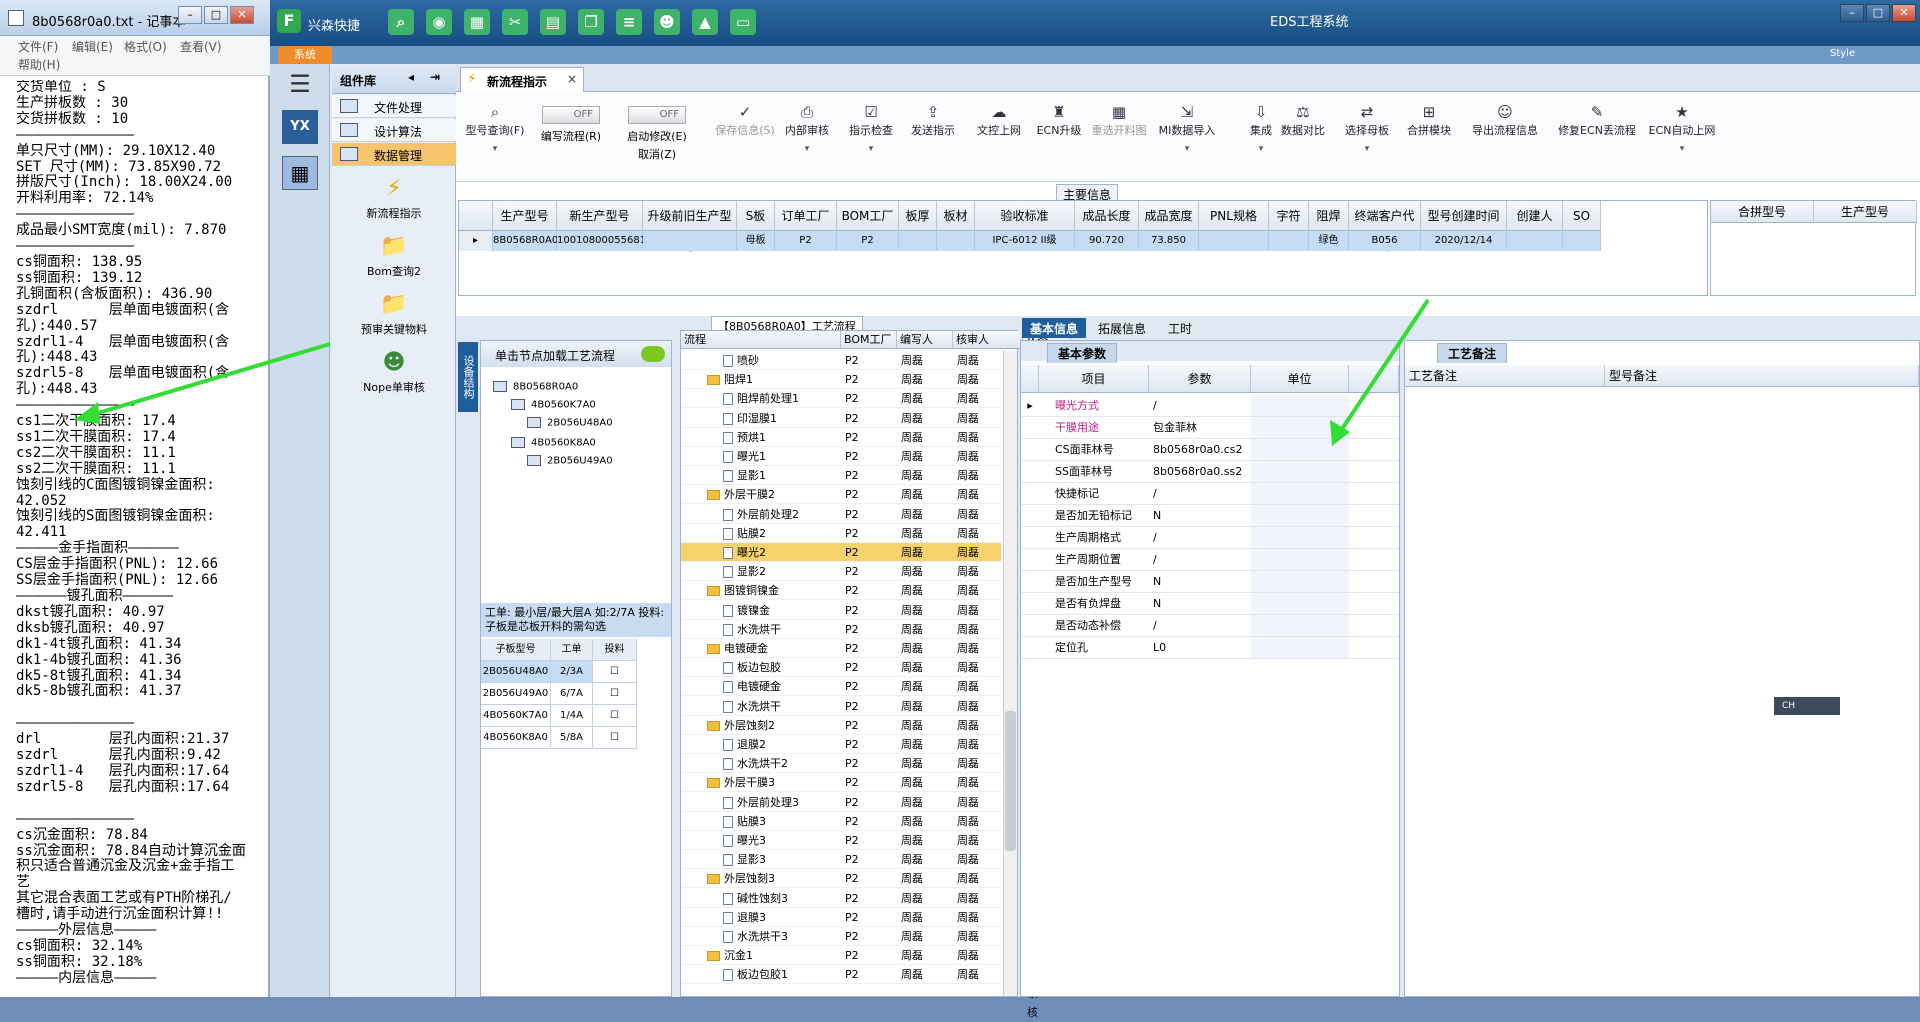 The height and width of the screenshot is (1022, 1920). What do you see at coordinates (1682, 137) in the screenshot?
I see `ribbon-button: ★ ECN自动上网 ▾` at bounding box center [1682, 137].